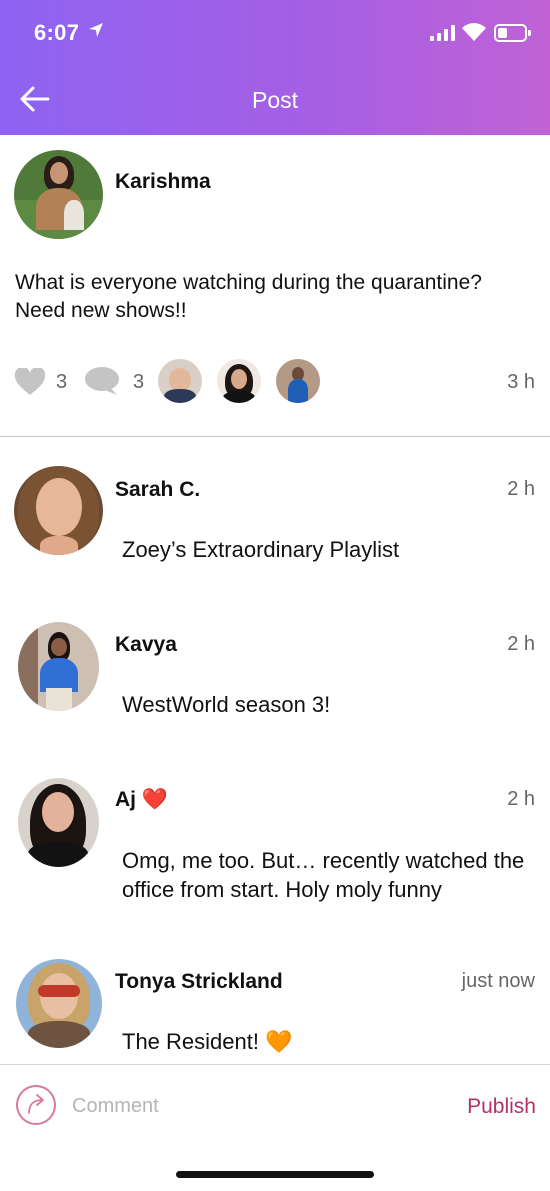  Describe the element at coordinates (501, 1107) in the screenshot. I see `publish-button: Publish` at that location.